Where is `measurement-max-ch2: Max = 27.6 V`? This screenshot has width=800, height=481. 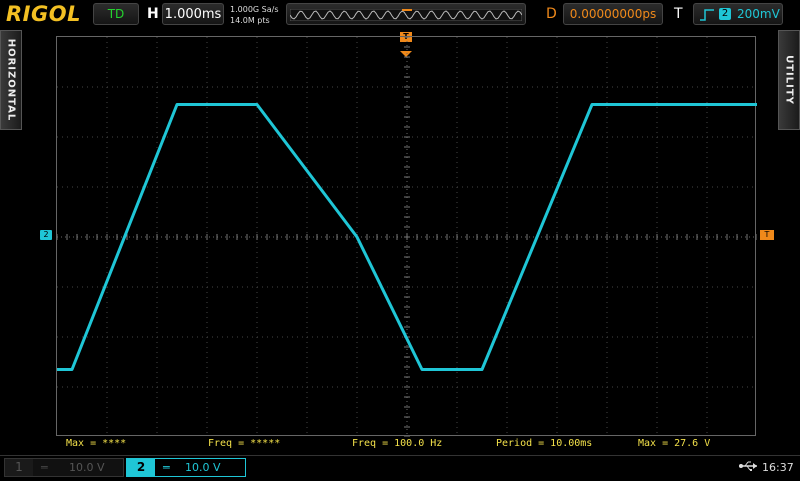
measurement-max-ch2: Max = 27.6 V is located at coordinates (674, 443).